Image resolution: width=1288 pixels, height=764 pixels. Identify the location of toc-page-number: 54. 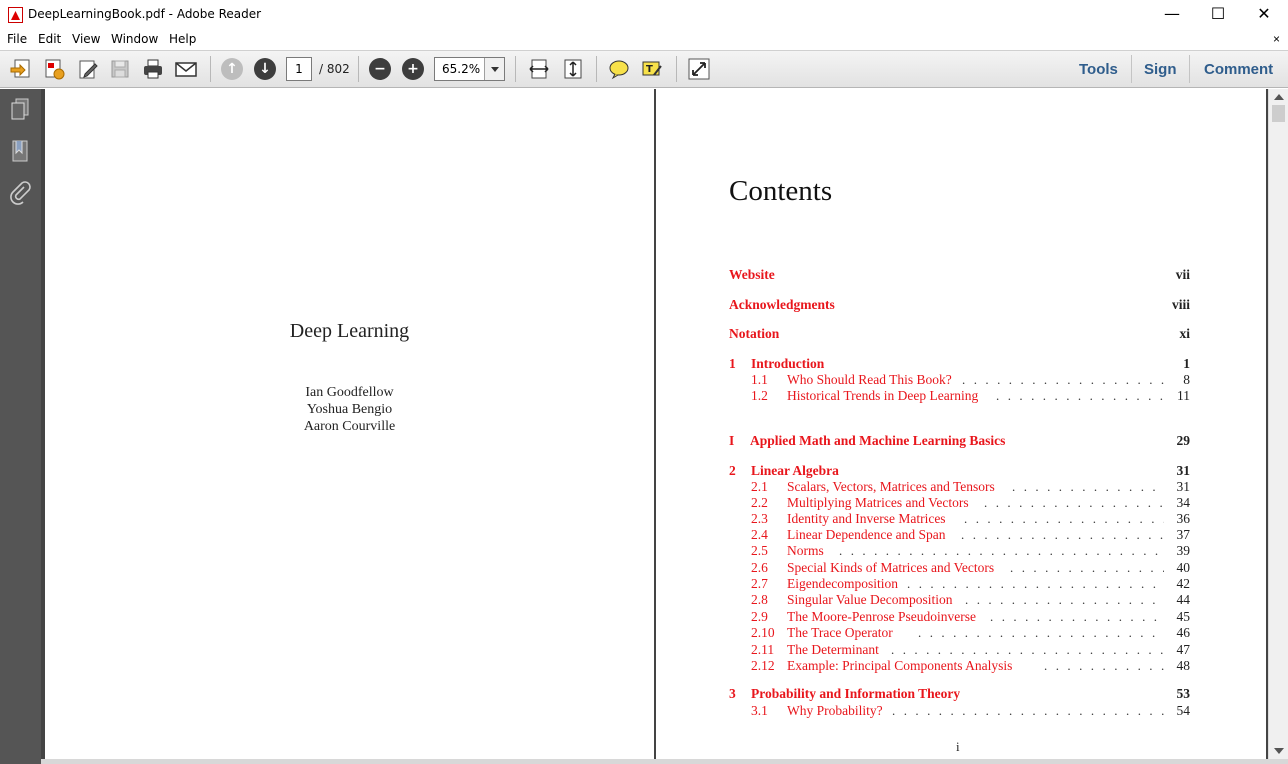
(1183, 710).